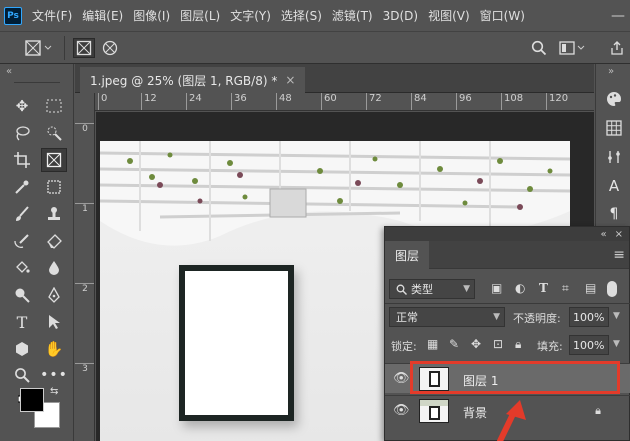 Image resolution: width=630 pixels, height=441 pixels. I want to click on menu-window: 窗口(W), so click(502, 15).